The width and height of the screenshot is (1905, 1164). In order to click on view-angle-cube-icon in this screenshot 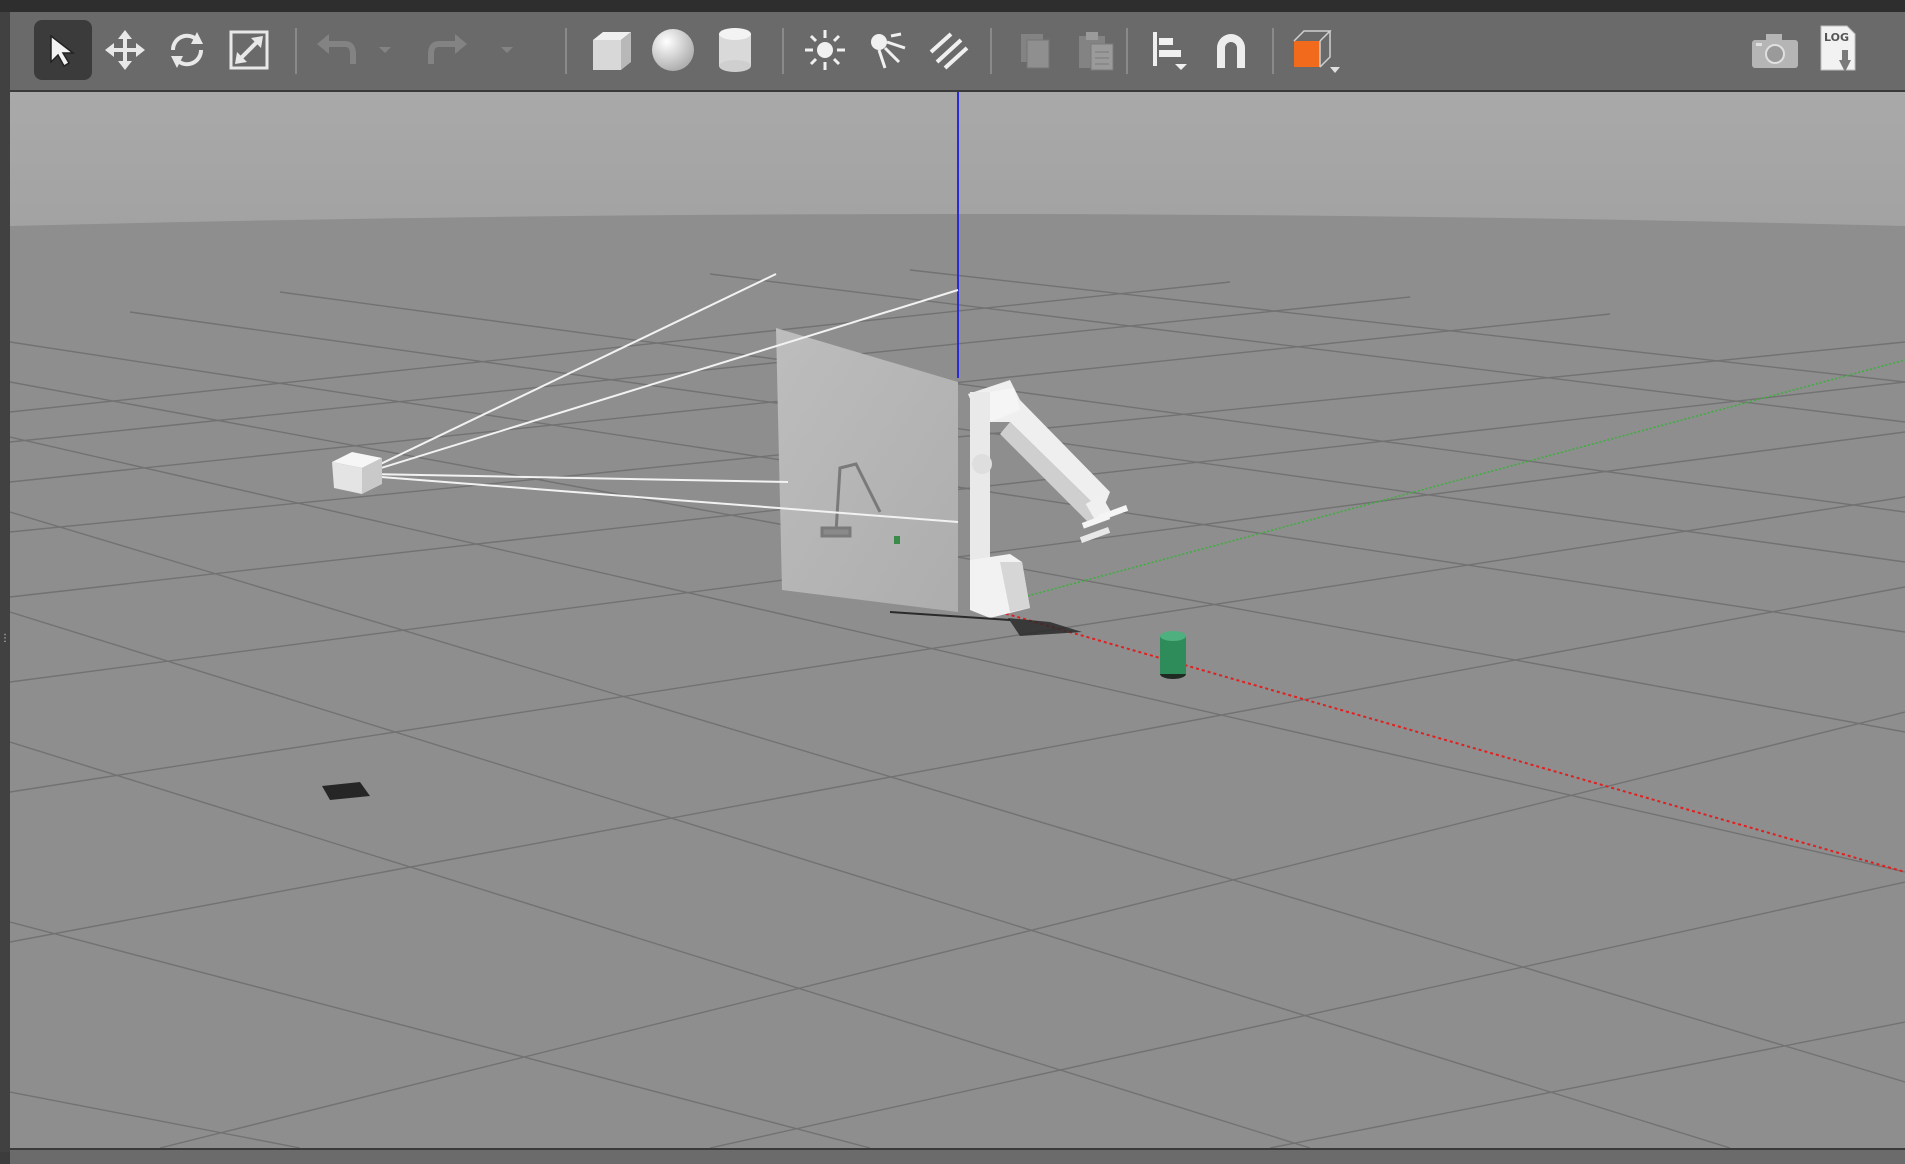, I will do `click(1316, 51)`.